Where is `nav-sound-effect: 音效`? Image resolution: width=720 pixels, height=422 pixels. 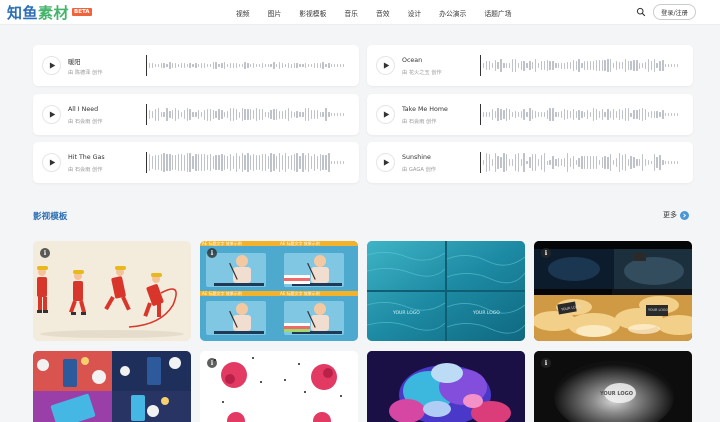 nav-sound-effect: 音效 is located at coordinates (383, 13).